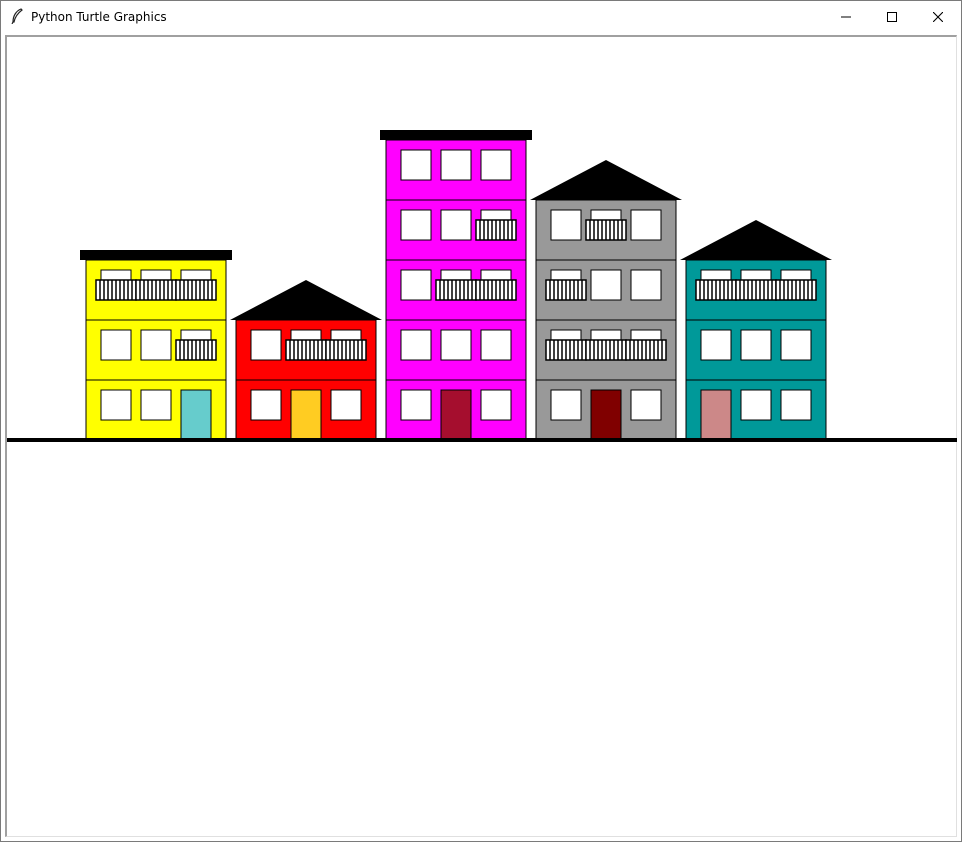  I want to click on feather-icon, so click(17, 16).